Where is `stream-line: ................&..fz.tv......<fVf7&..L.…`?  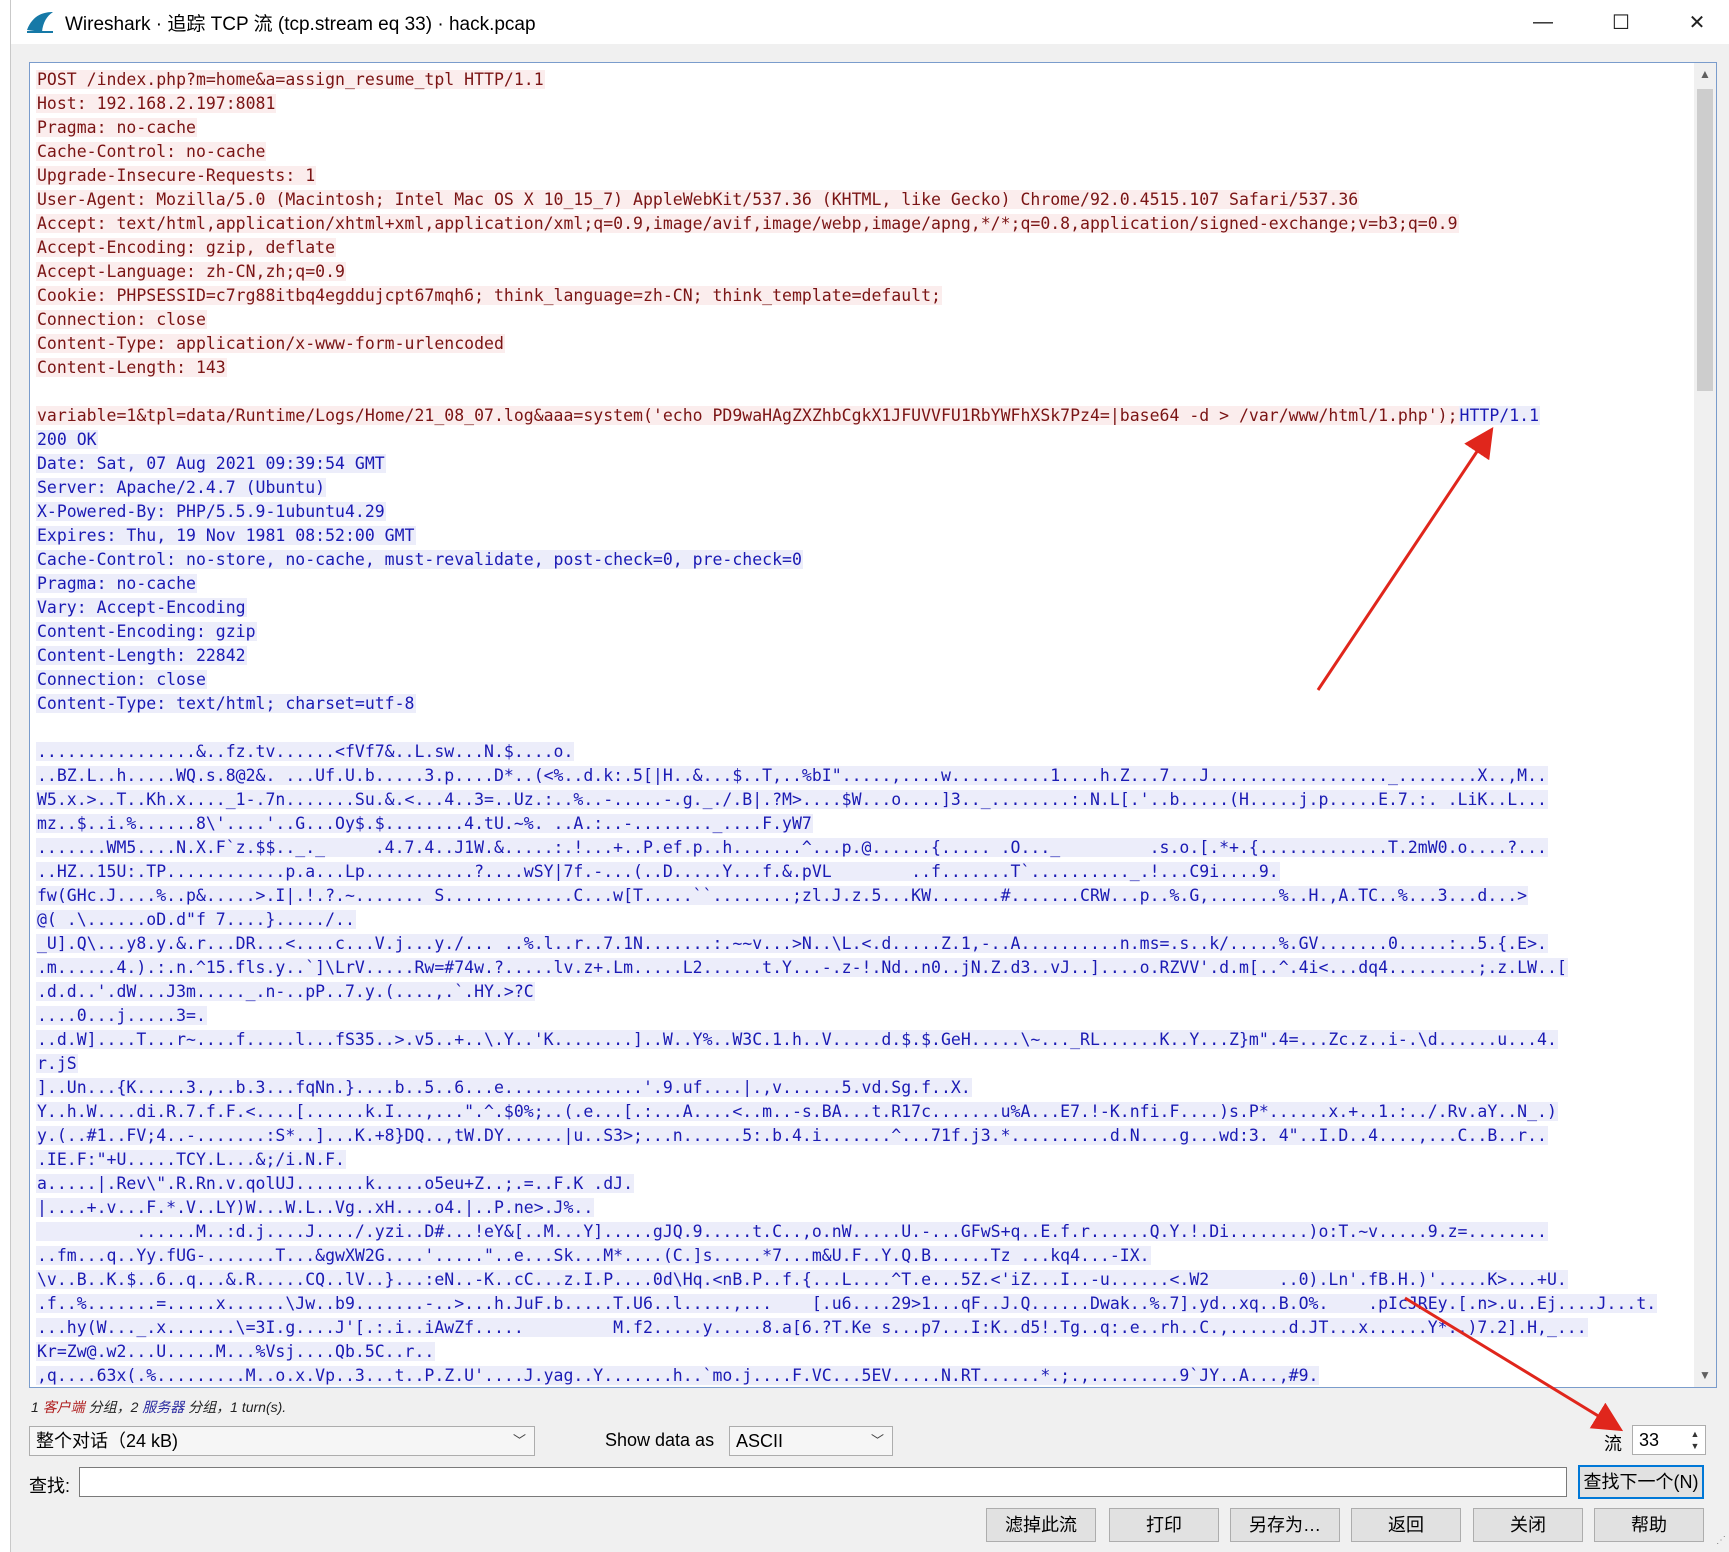 stream-line: ................&..fz.tv......<fVf7&..L.… is located at coordinates (305, 751).